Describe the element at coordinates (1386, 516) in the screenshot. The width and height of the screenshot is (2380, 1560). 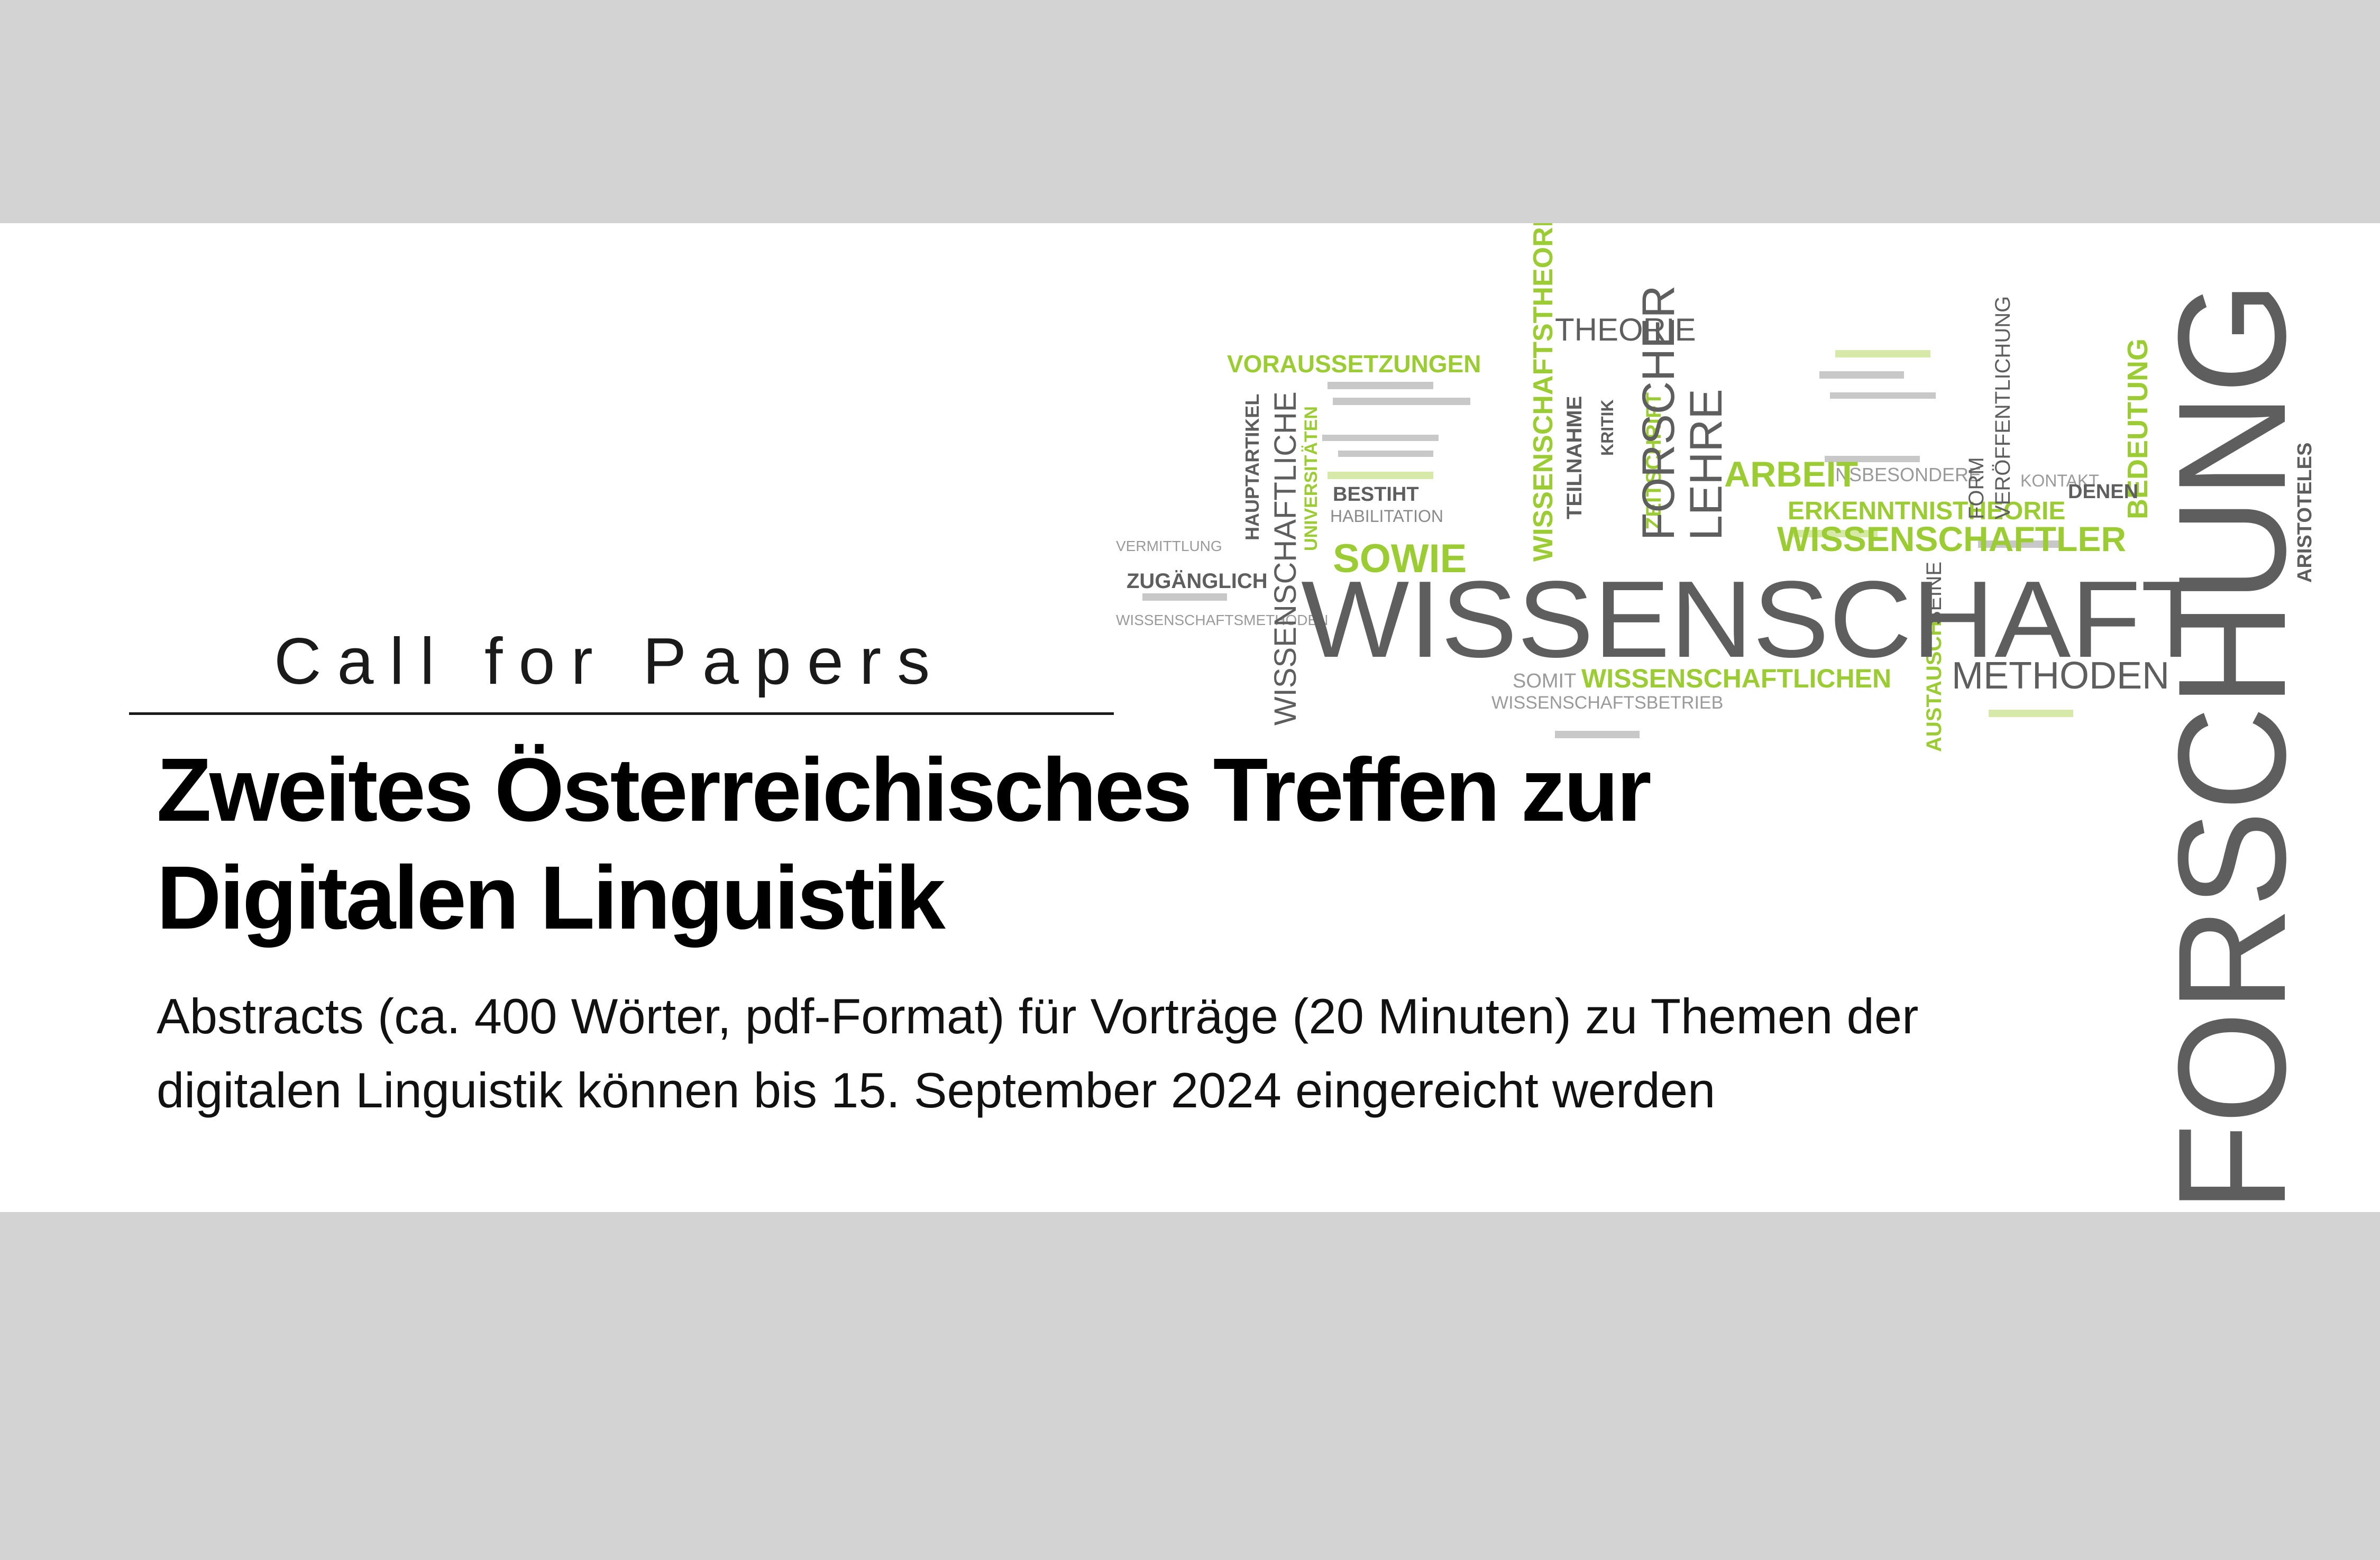
I see `word-habilitation: HABILITATION` at that location.